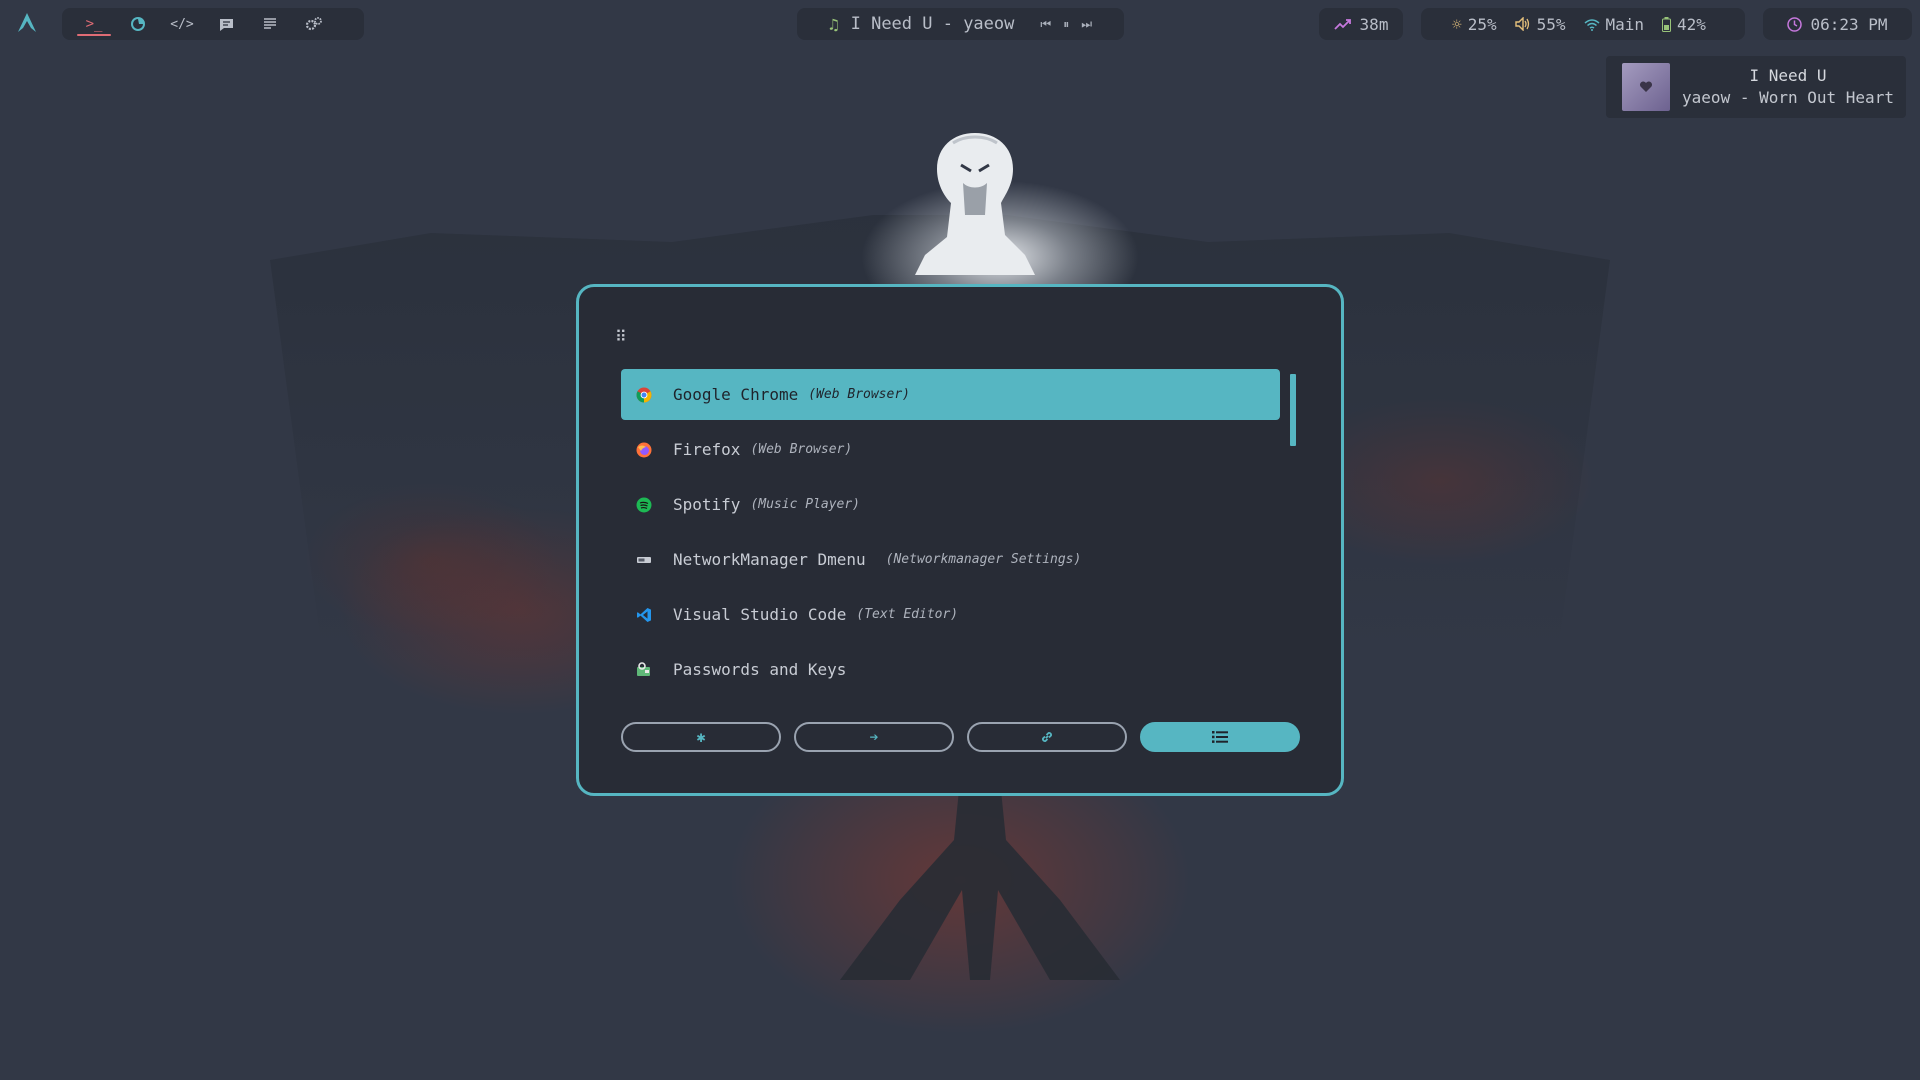  What do you see at coordinates (644, 395) in the screenshot?
I see `chrome-icon` at bounding box center [644, 395].